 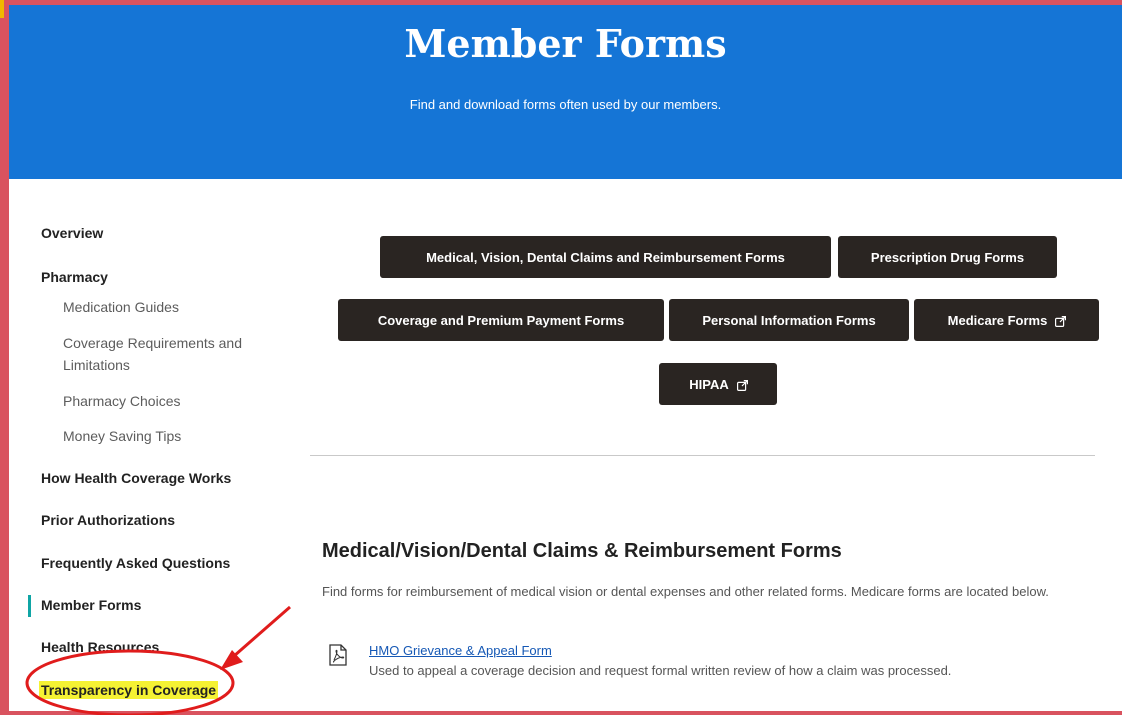 I want to click on active-indicator, so click(x=29, y=606).